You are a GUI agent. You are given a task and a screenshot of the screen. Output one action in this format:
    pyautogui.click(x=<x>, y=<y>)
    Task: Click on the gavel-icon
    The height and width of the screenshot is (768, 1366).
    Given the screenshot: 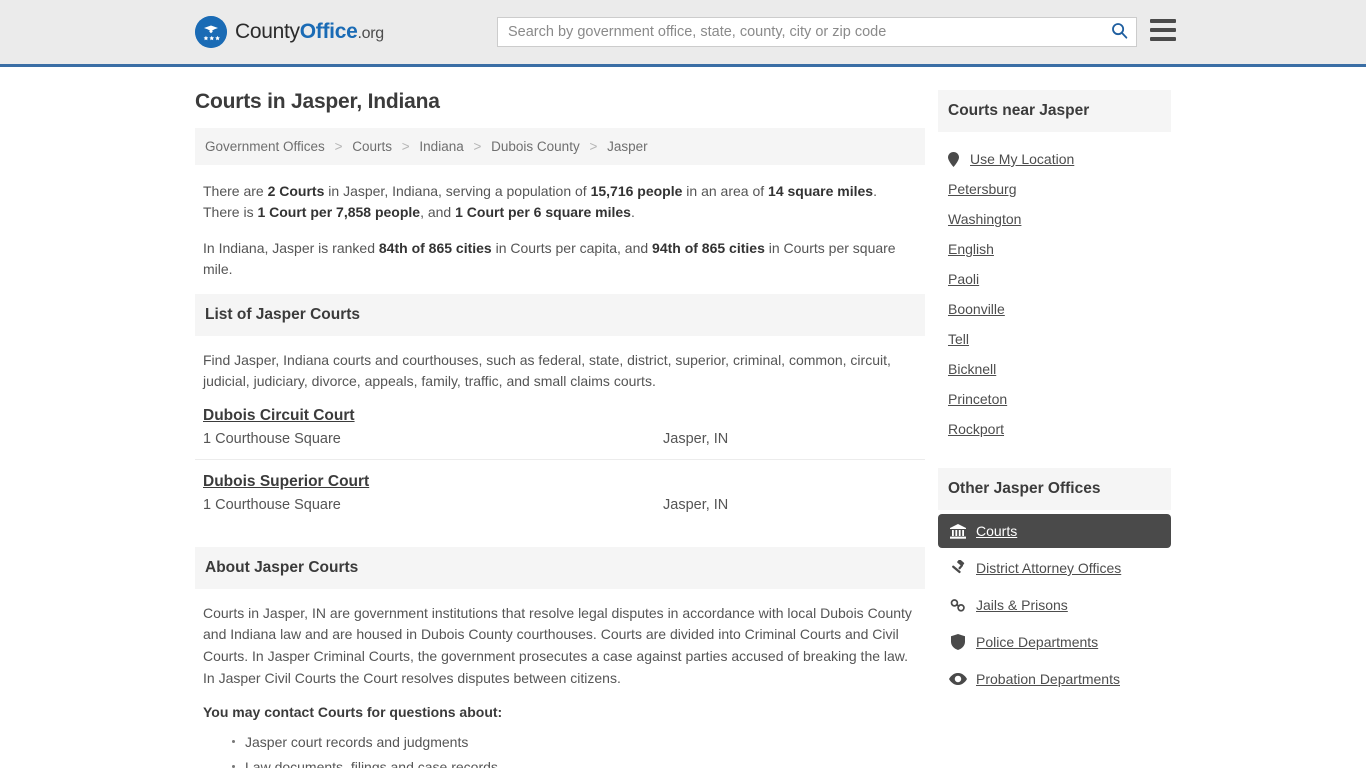 What is the action you would take?
    pyautogui.click(x=957, y=568)
    